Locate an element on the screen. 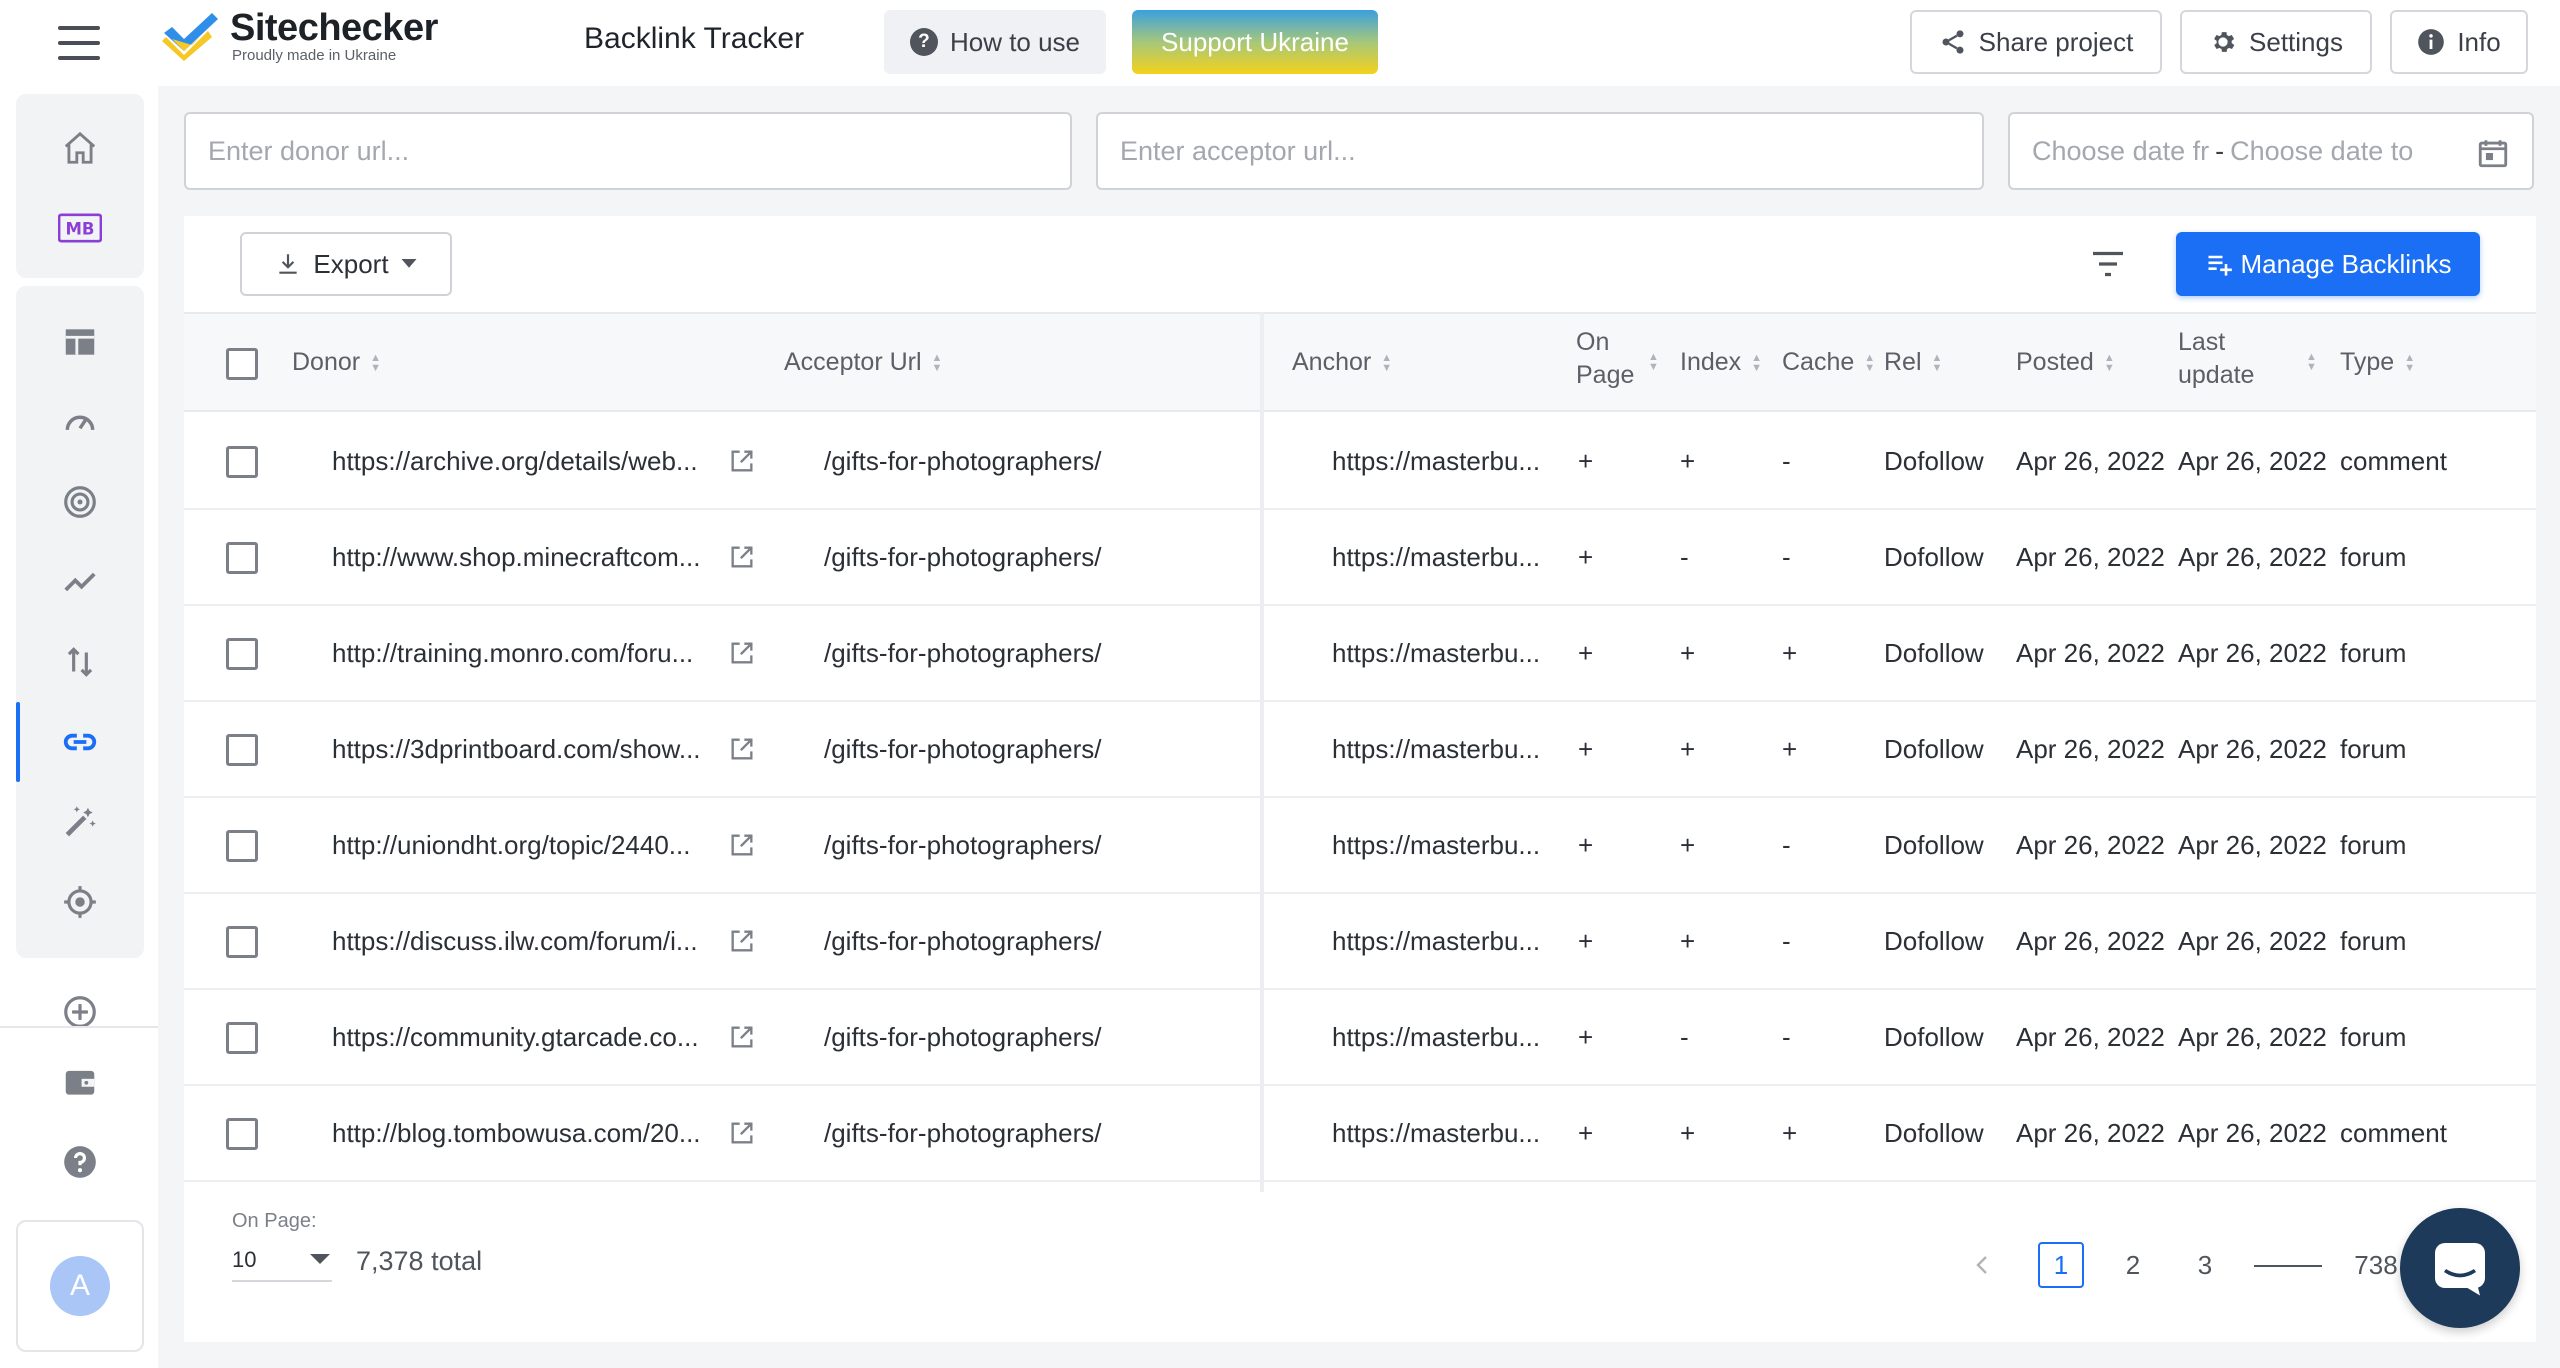 The image size is (2560, 1368). date-range-picker: Choose date fr - Choose date to is located at coordinates (2271, 151).